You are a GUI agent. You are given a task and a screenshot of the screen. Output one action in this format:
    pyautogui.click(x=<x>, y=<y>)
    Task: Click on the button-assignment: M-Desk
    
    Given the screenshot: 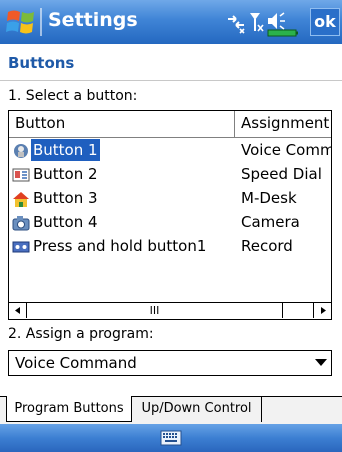 What is the action you would take?
    pyautogui.click(x=269, y=198)
    